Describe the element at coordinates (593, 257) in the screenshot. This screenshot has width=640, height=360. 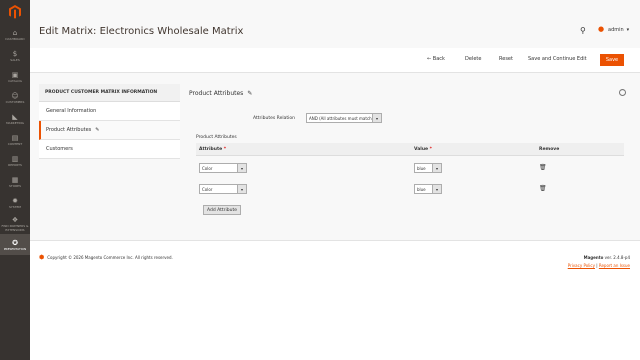
I see `brand-name: Magento` at that location.